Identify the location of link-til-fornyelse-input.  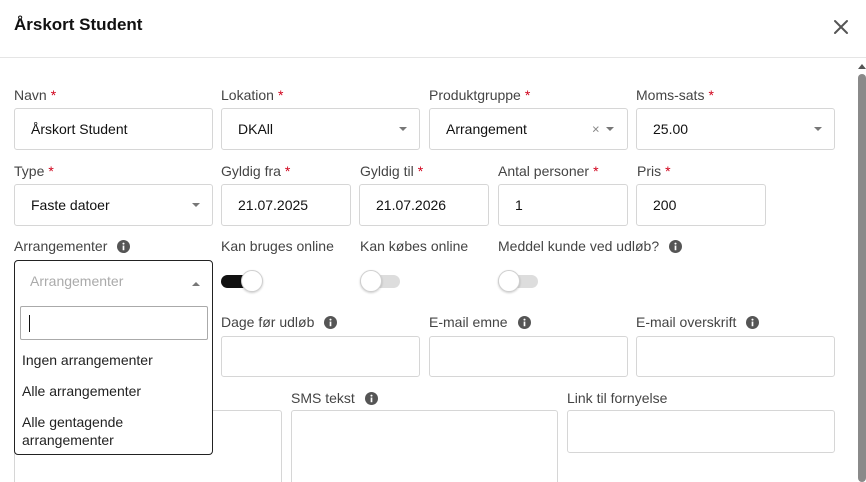
(701, 431).